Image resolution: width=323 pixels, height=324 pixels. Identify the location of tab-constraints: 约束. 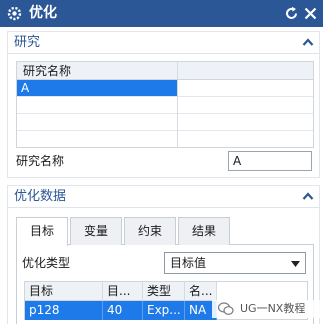
(150, 231).